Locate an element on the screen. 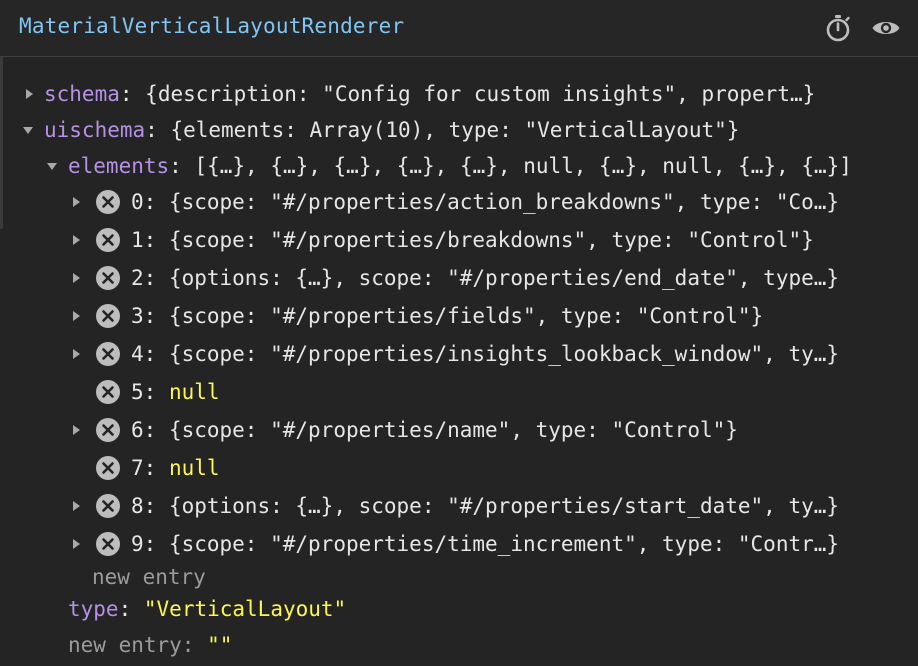 The image size is (918, 666). item-index: 3: is located at coordinates (144, 316).